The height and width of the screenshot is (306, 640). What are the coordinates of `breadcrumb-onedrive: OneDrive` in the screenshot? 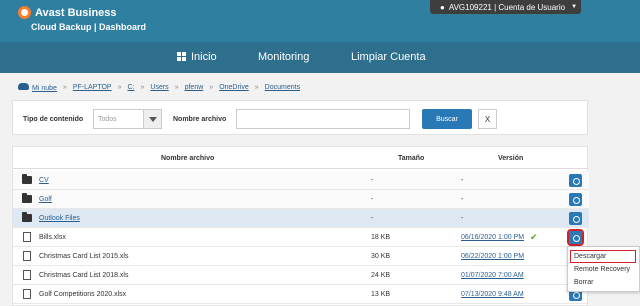 It's located at (234, 87).